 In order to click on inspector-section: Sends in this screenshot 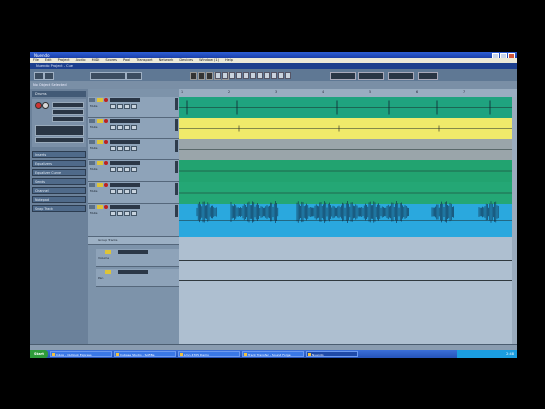, I will do `click(59, 181)`.